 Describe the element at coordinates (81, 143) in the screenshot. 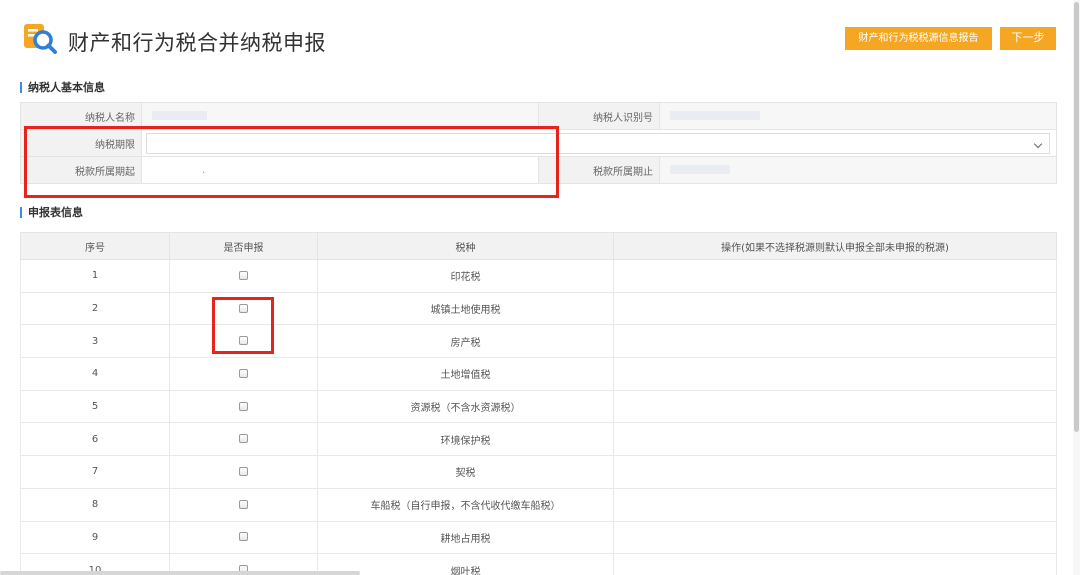

I see `tax-period-label: 纳税期限` at that location.